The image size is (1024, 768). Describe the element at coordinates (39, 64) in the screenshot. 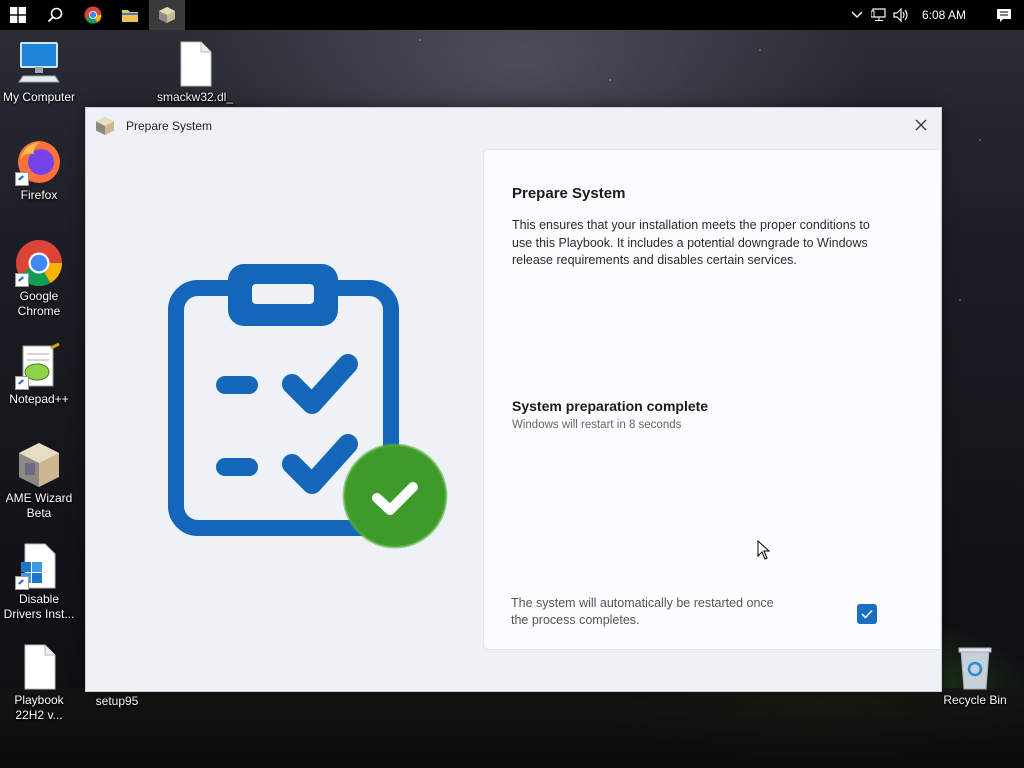

I see `computer-icon` at that location.